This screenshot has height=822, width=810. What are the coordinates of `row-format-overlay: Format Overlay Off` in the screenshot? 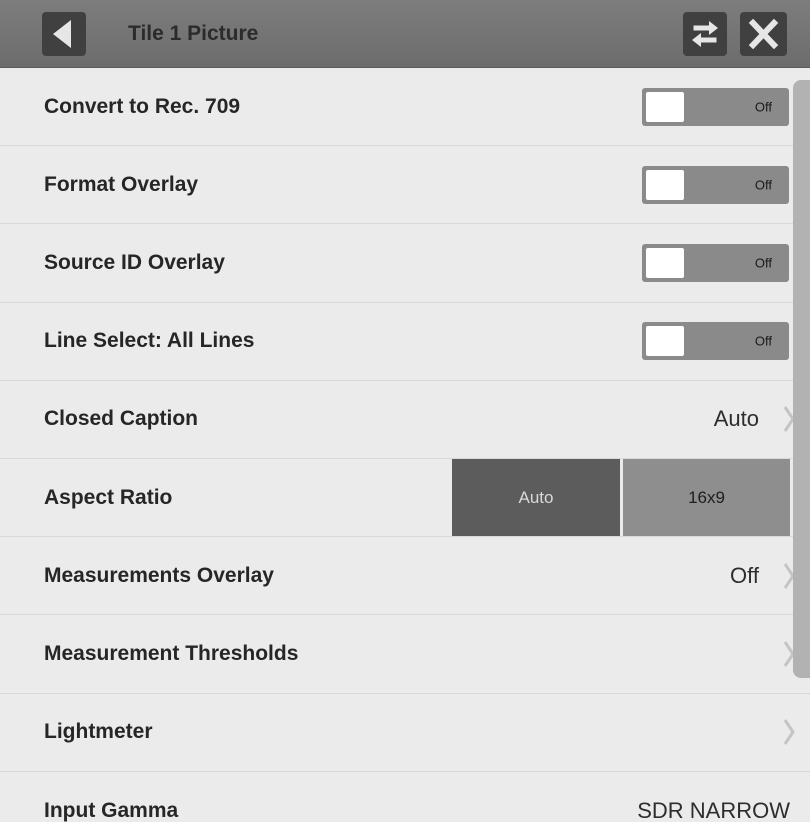 It's located at (405, 185).